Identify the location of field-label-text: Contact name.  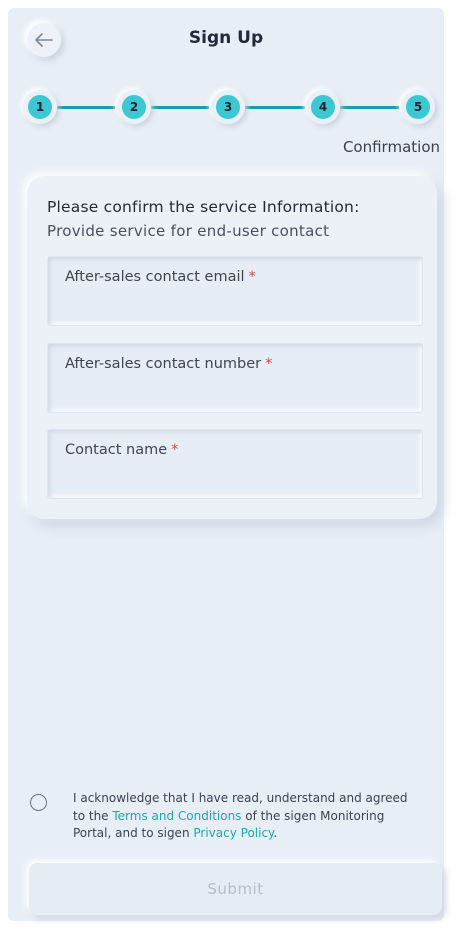
(116, 450).